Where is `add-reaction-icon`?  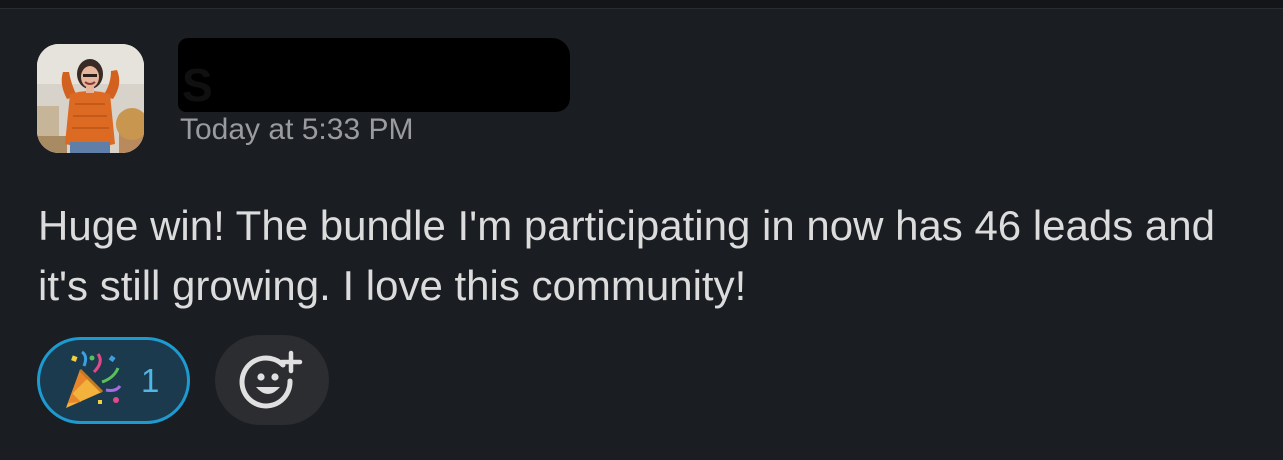
add-reaction-icon is located at coordinates (271, 379).